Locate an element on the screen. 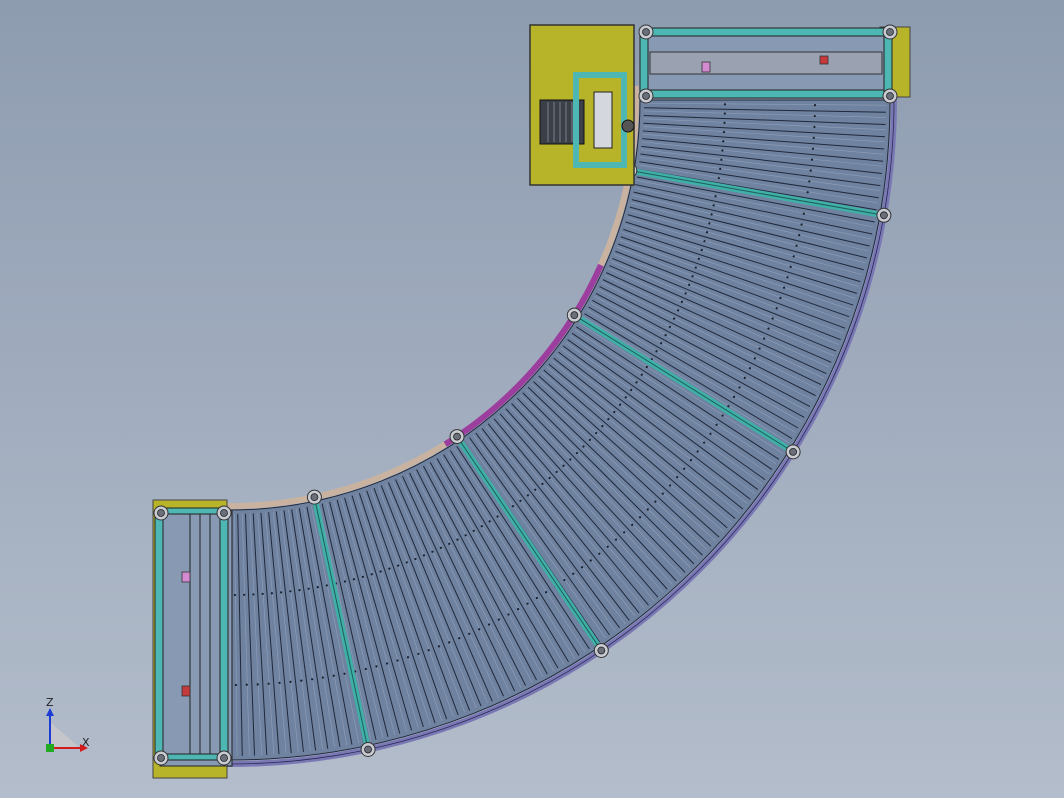 The image size is (1064, 798). outfeed-bottom-frame is located at coordinates (766, 94).